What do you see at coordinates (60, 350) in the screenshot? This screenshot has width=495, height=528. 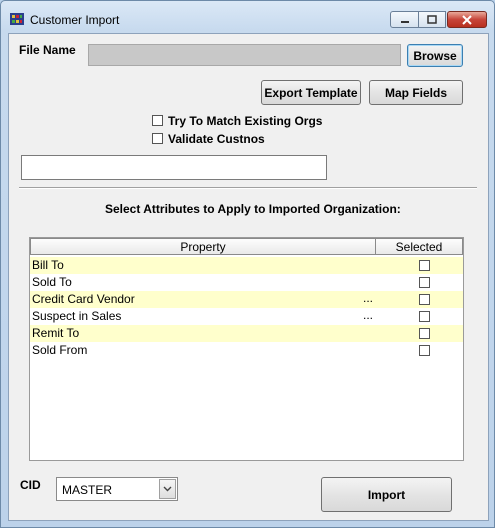 I see `row-property: Sold From` at bounding box center [60, 350].